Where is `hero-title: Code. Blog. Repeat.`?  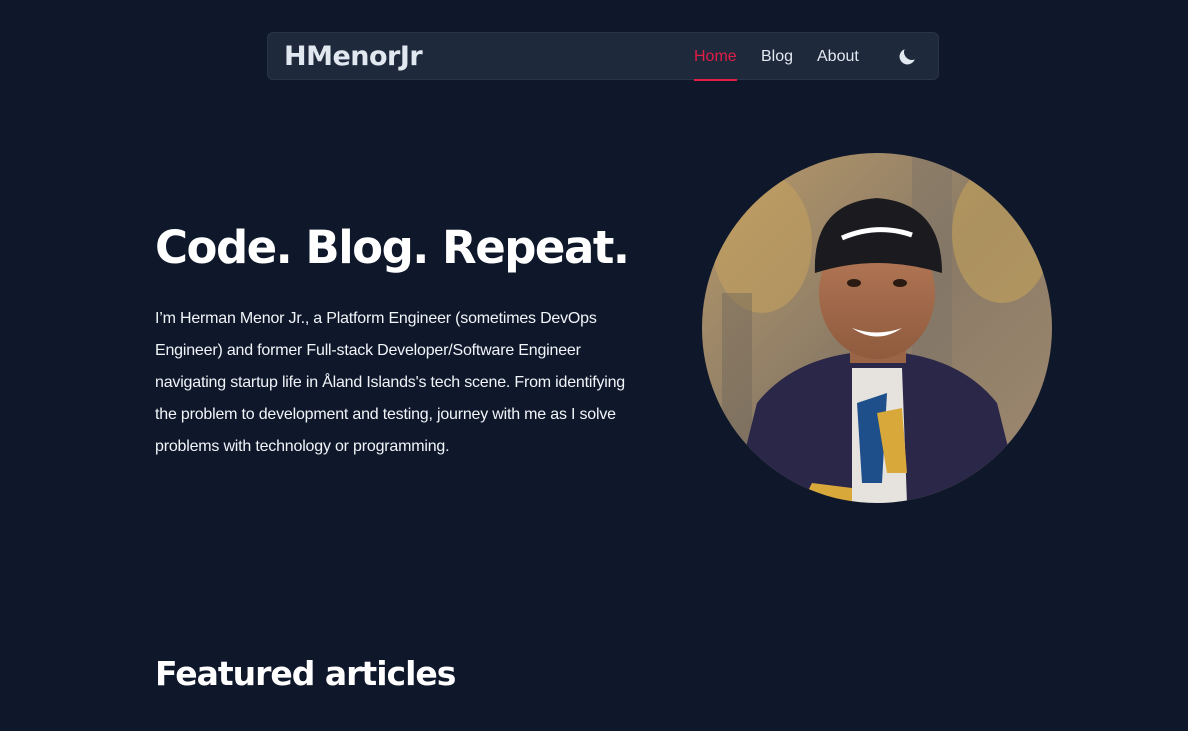 hero-title: Code. Blog. Repeat. is located at coordinates (392, 247).